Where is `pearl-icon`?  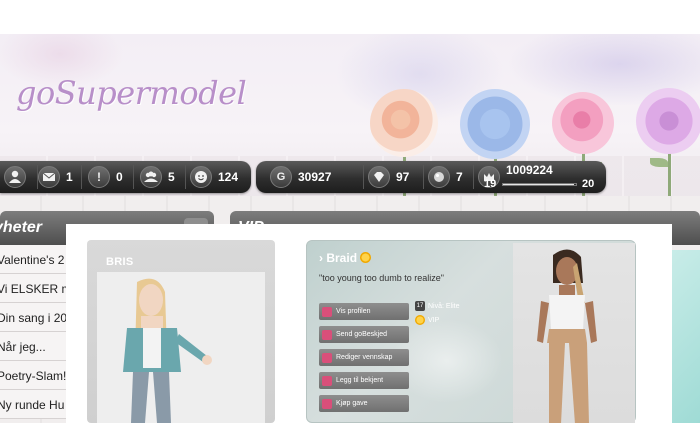
pearl-icon is located at coordinates (439, 177).